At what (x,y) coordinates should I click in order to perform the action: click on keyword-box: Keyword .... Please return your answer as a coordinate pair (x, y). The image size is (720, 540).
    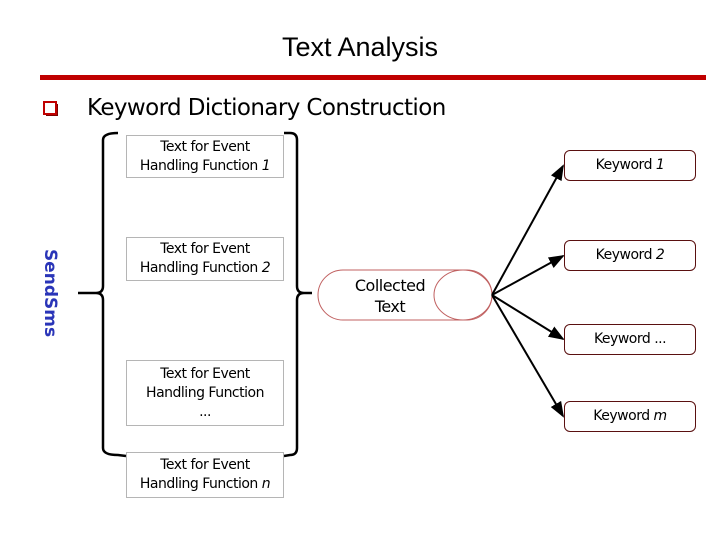
    Looking at the image, I should click on (630, 339).